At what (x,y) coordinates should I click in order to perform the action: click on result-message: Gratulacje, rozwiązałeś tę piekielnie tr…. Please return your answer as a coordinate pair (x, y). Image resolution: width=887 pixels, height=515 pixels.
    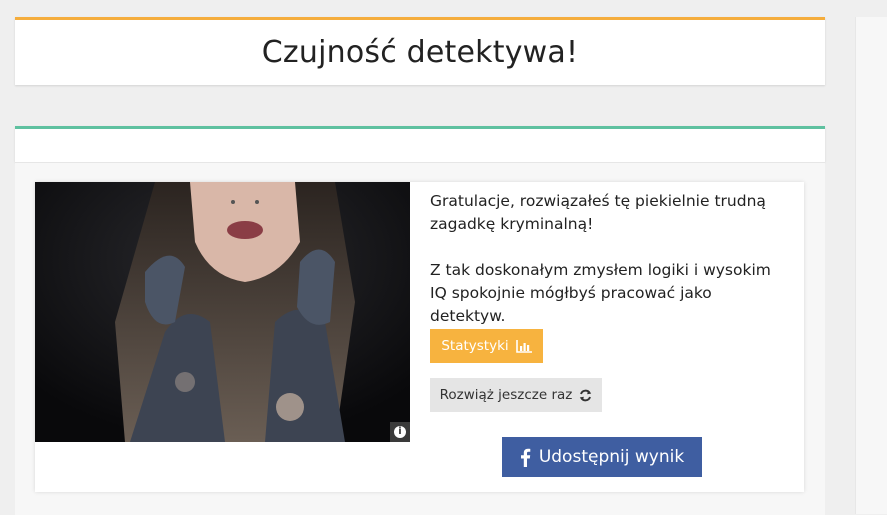
    Looking at the image, I should click on (598, 212).